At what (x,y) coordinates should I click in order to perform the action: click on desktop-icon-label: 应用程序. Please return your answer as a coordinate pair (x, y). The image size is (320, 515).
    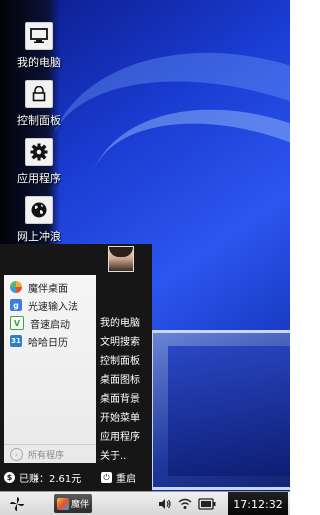
    Looking at the image, I should click on (39, 178).